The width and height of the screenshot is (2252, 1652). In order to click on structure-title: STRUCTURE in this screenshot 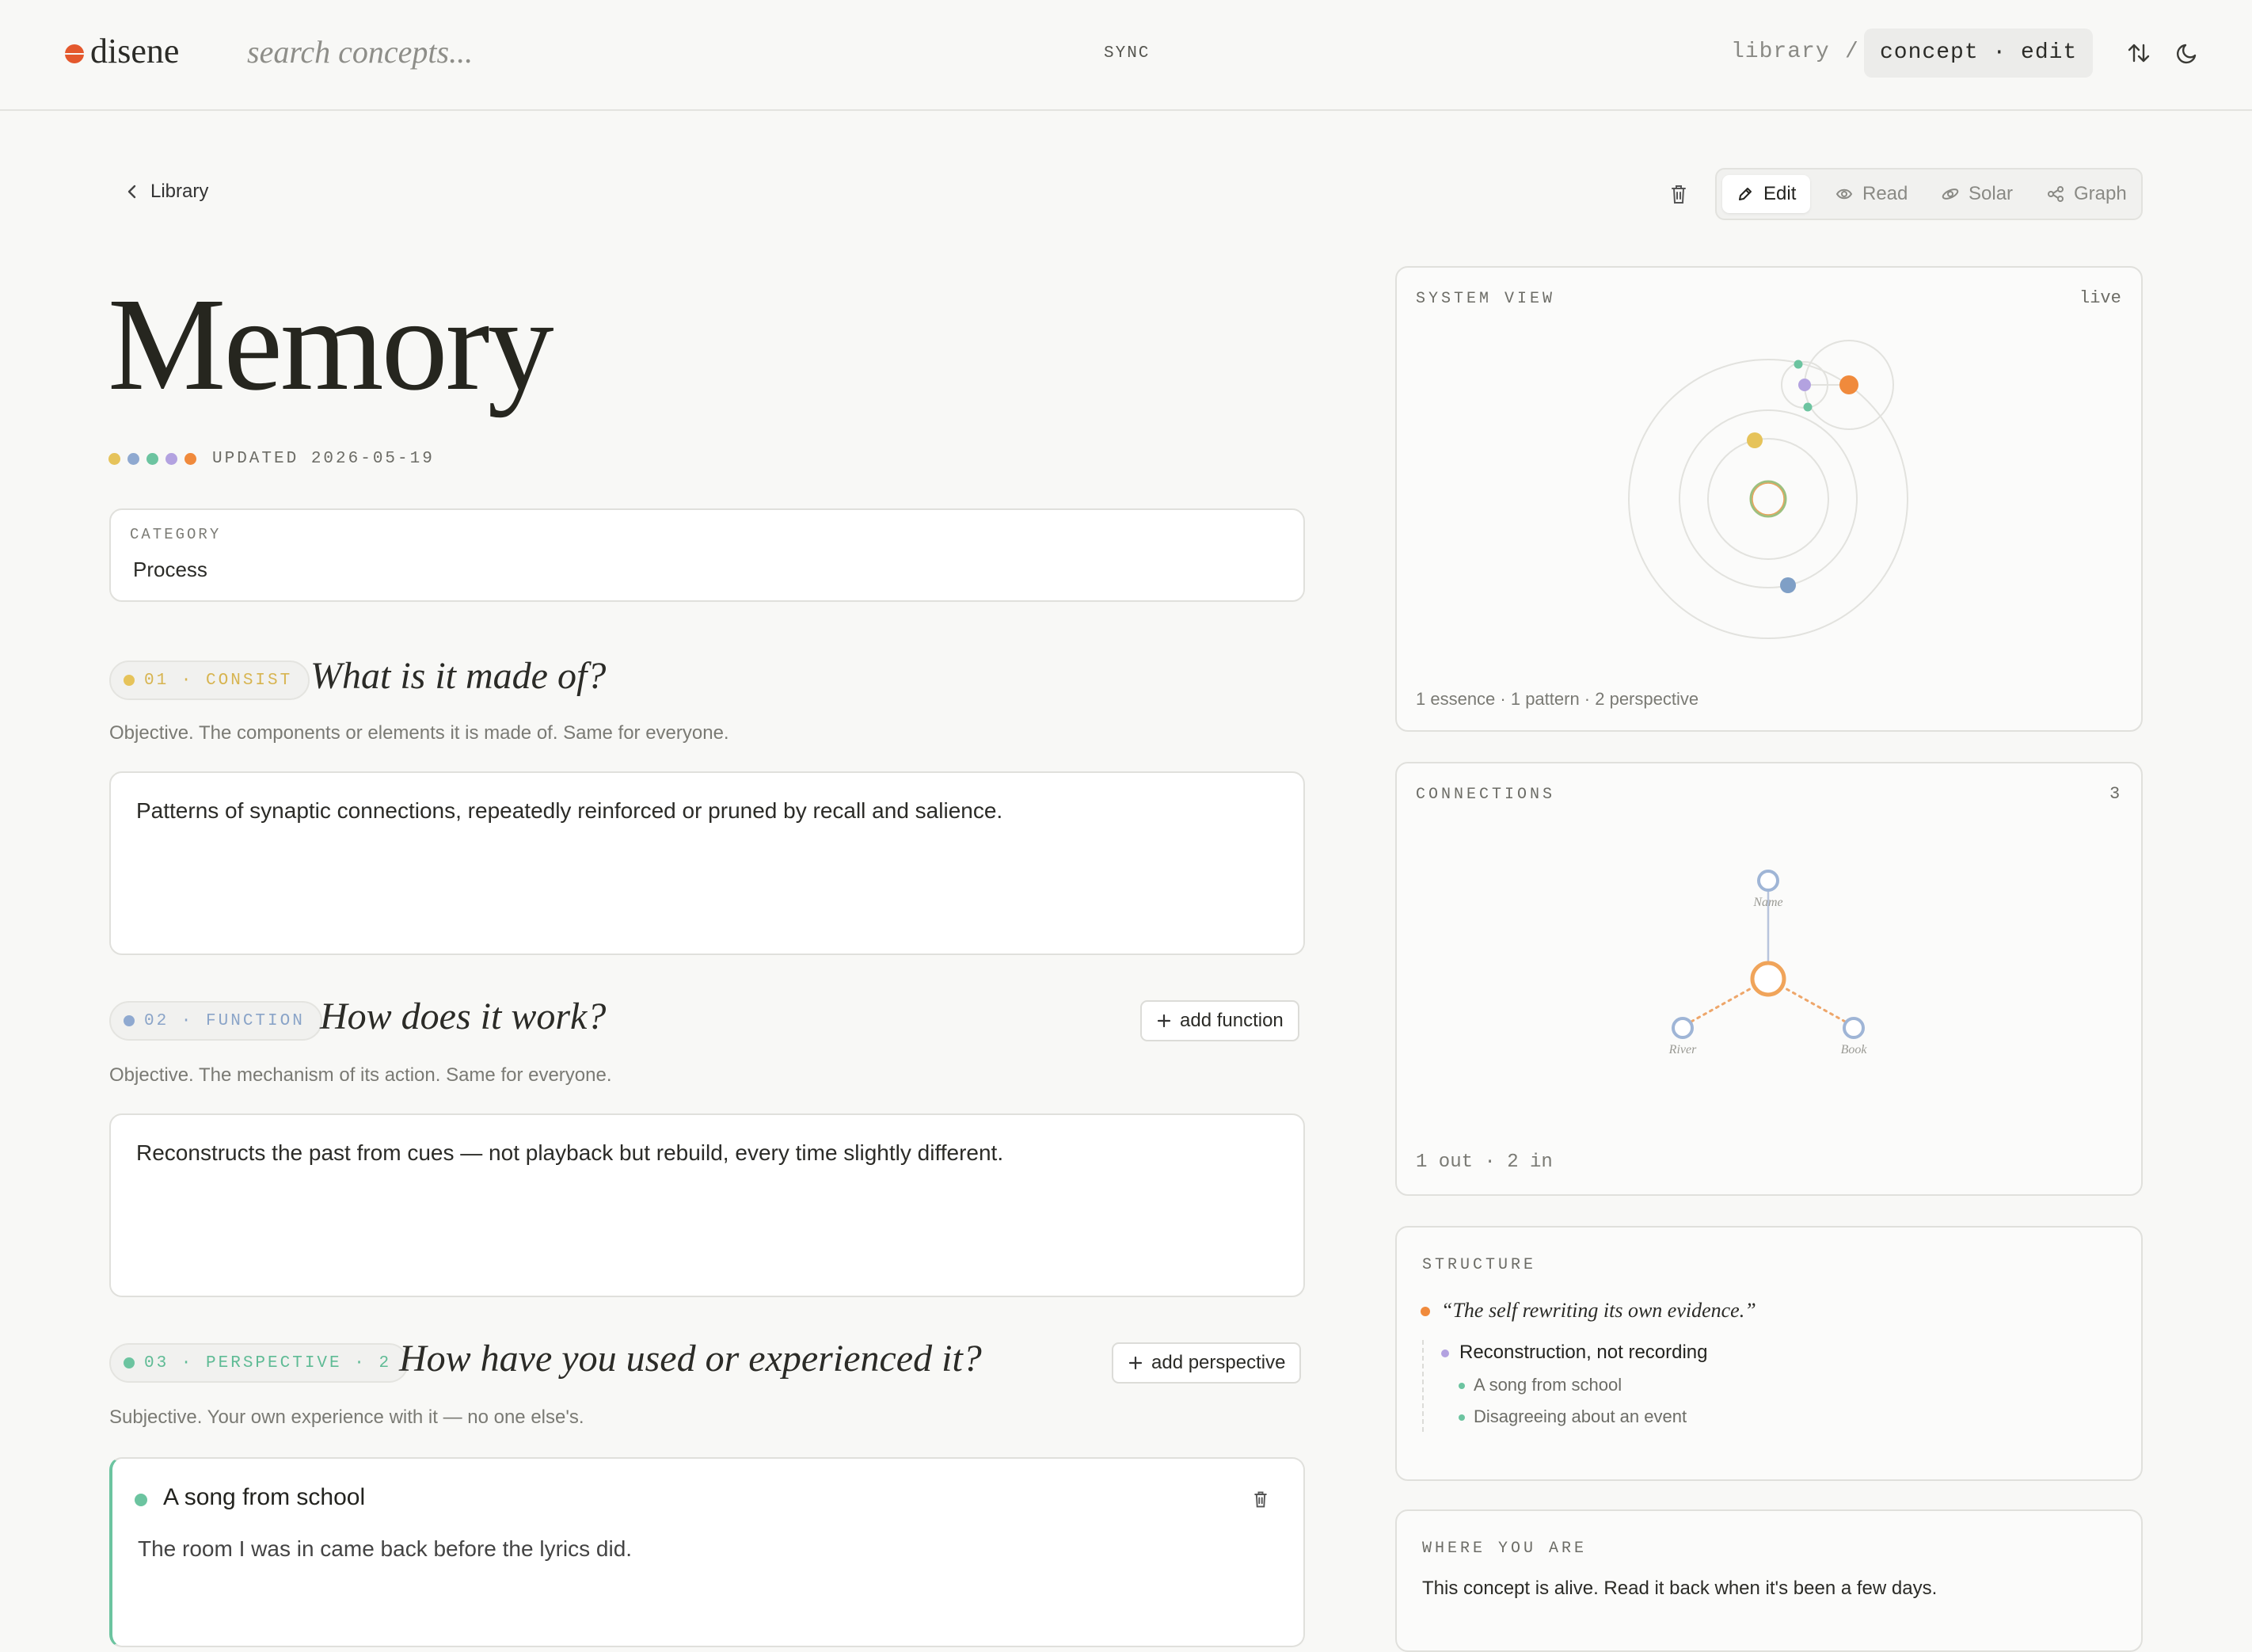, I will do `click(1480, 1265)`.